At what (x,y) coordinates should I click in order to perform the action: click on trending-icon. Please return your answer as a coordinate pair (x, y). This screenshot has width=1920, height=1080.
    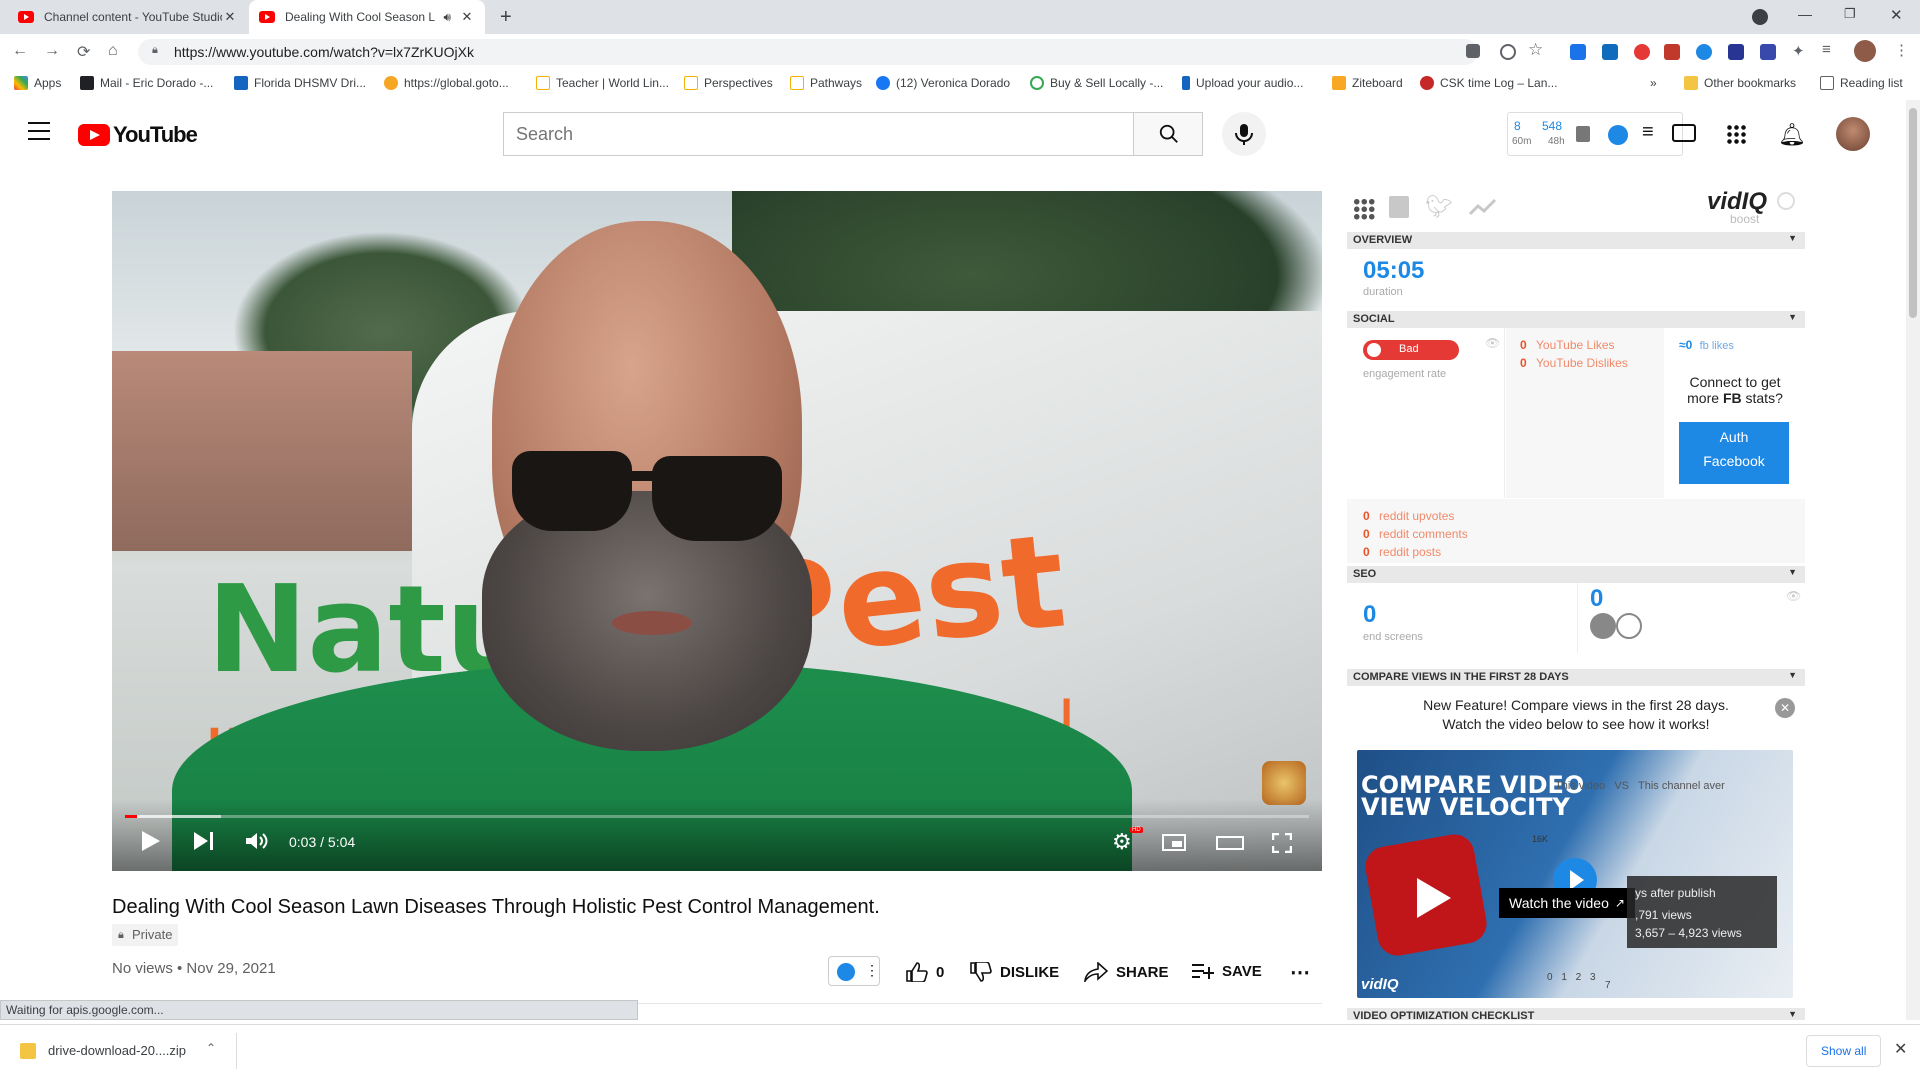
    Looking at the image, I should click on (1483, 207).